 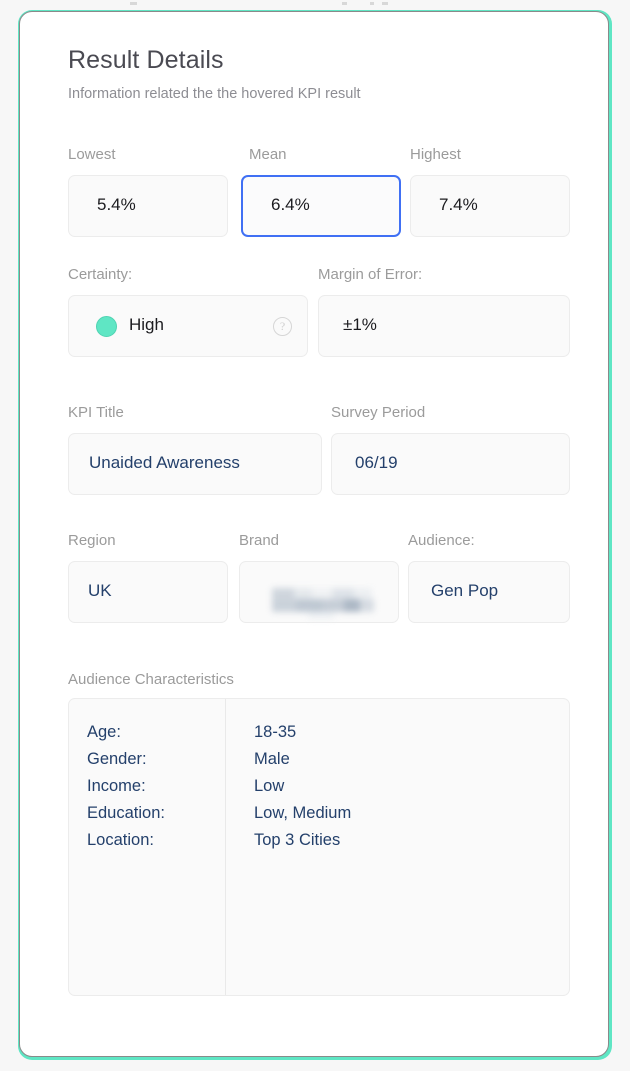 What do you see at coordinates (435, 154) in the screenshot?
I see `highest-label: Highest` at bounding box center [435, 154].